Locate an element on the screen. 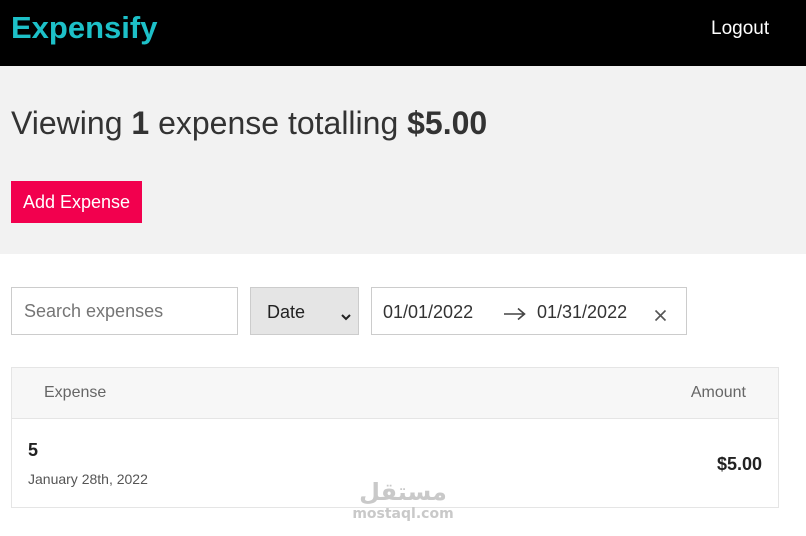 The width and height of the screenshot is (806, 536). sort-select: Date is located at coordinates (304, 311).